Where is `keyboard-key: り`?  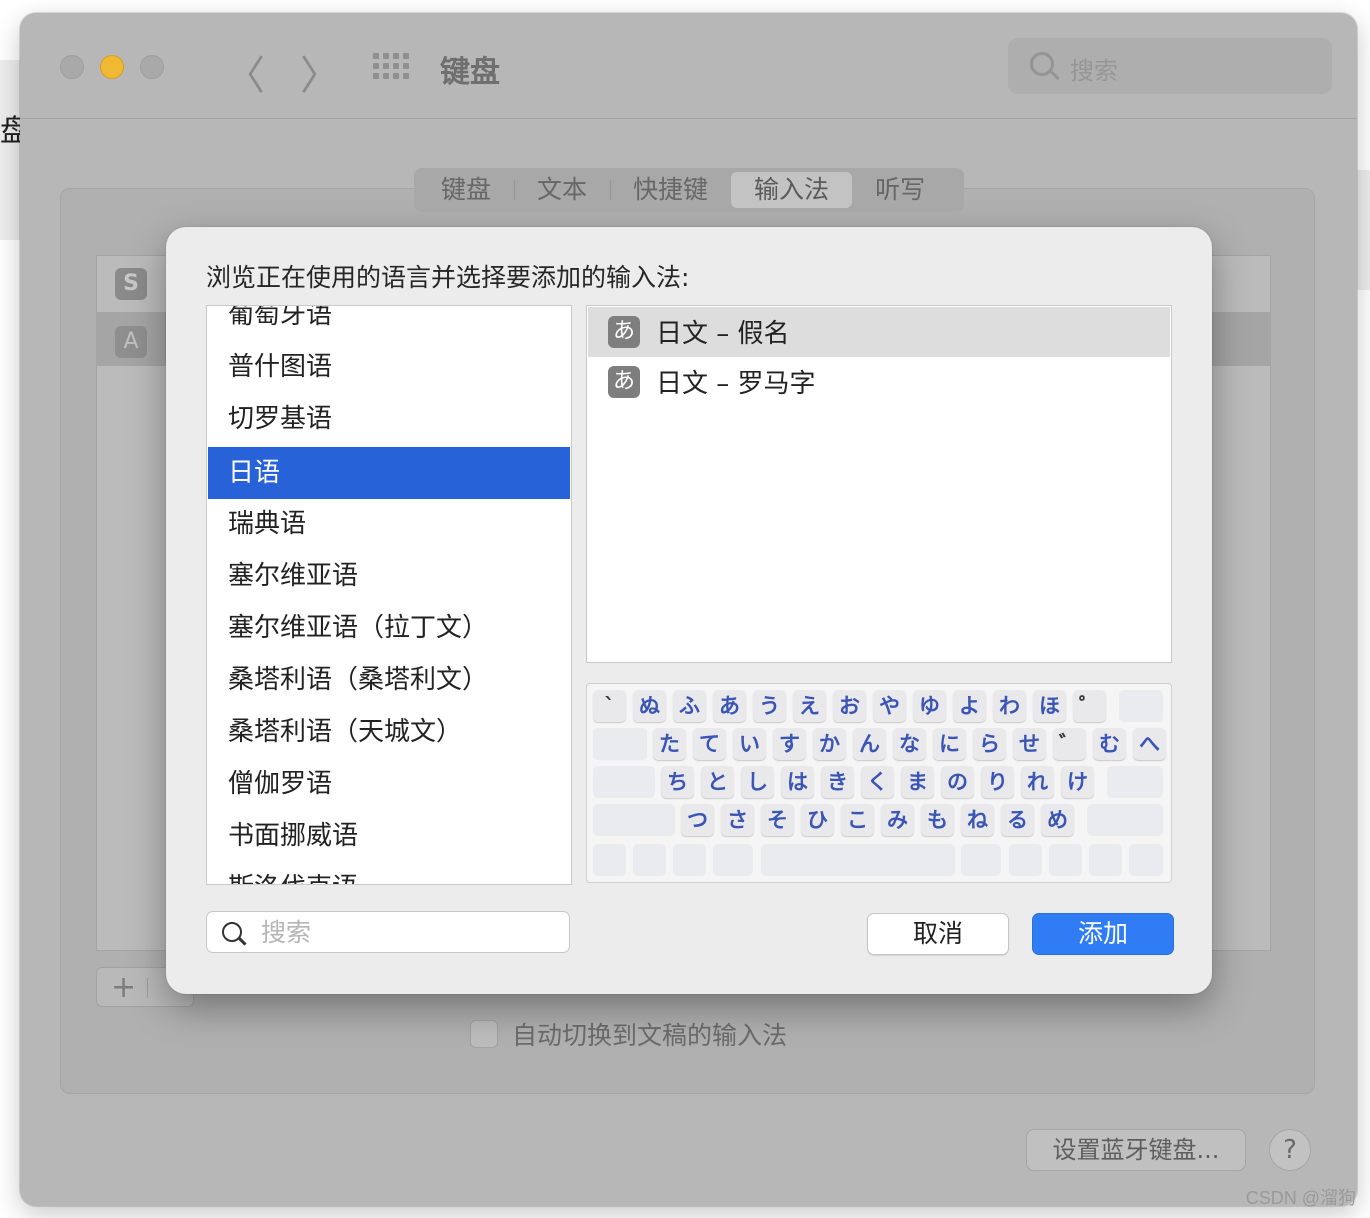 keyboard-key: り is located at coordinates (997, 782).